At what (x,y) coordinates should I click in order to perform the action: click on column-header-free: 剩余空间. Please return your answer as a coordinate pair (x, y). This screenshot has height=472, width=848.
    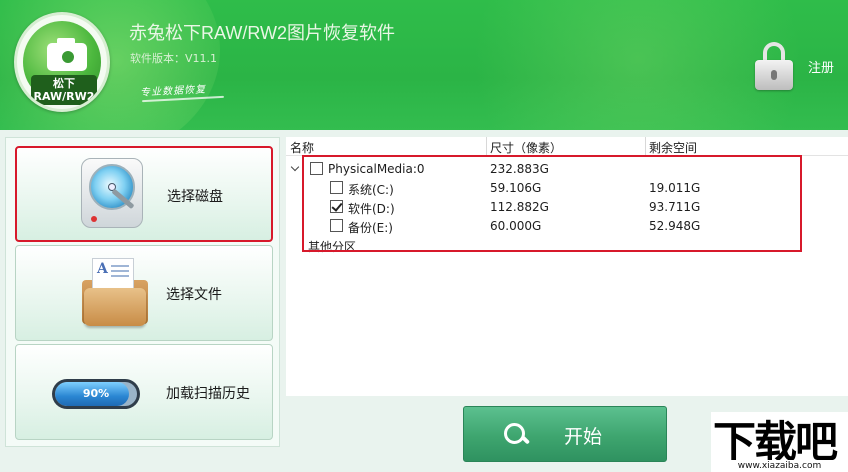
    Looking at the image, I should click on (673, 147).